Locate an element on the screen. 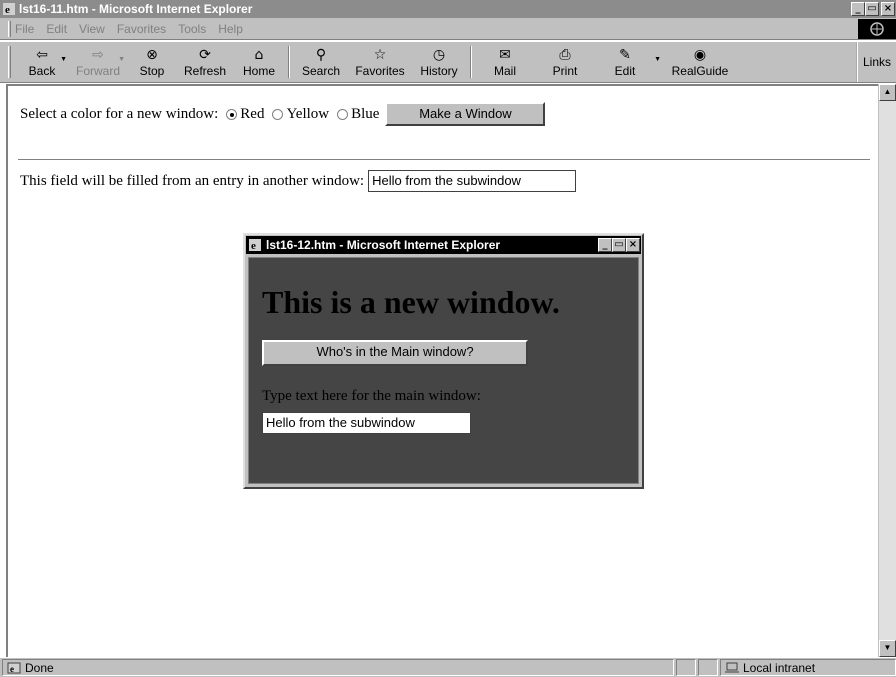 The width and height of the screenshot is (896, 677). radio-red-label: Red is located at coordinates (252, 113).